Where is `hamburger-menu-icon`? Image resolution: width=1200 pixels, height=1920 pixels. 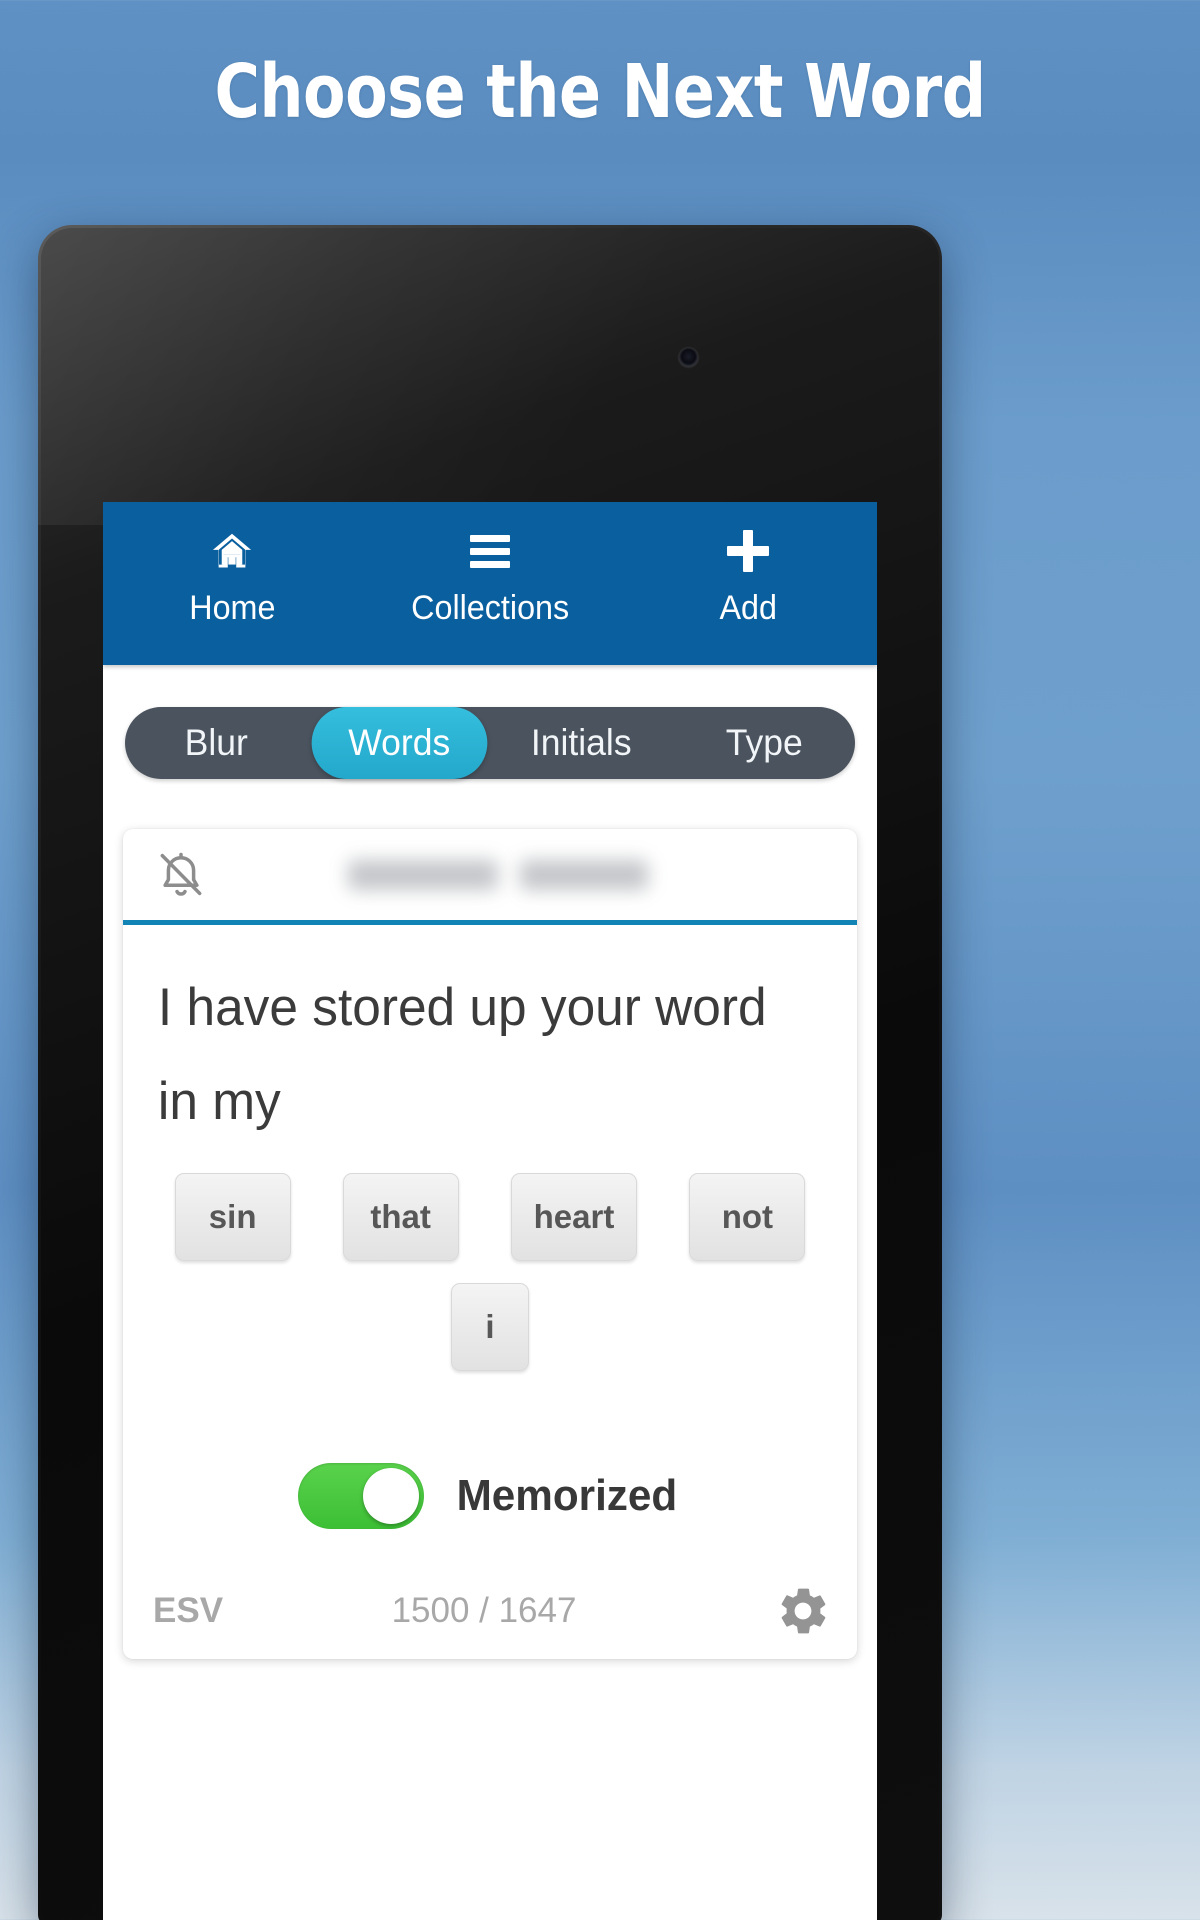 hamburger-menu-icon is located at coordinates (490, 551).